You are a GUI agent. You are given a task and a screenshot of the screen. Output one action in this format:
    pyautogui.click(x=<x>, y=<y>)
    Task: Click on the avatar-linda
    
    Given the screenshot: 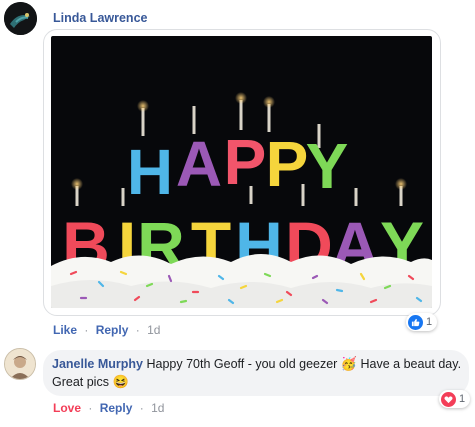 What is the action you would take?
    pyautogui.click(x=20, y=18)
    